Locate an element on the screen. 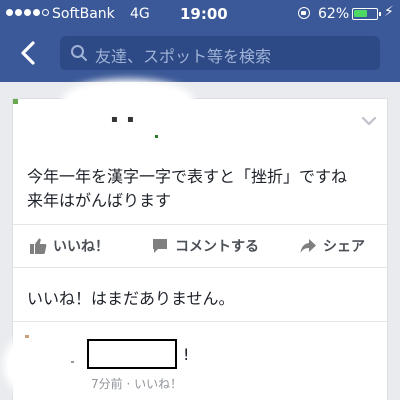 This screenshot has width=400, height=400. likes-summary: いいね！はまだありません。 is located at coordinates (131, 298).